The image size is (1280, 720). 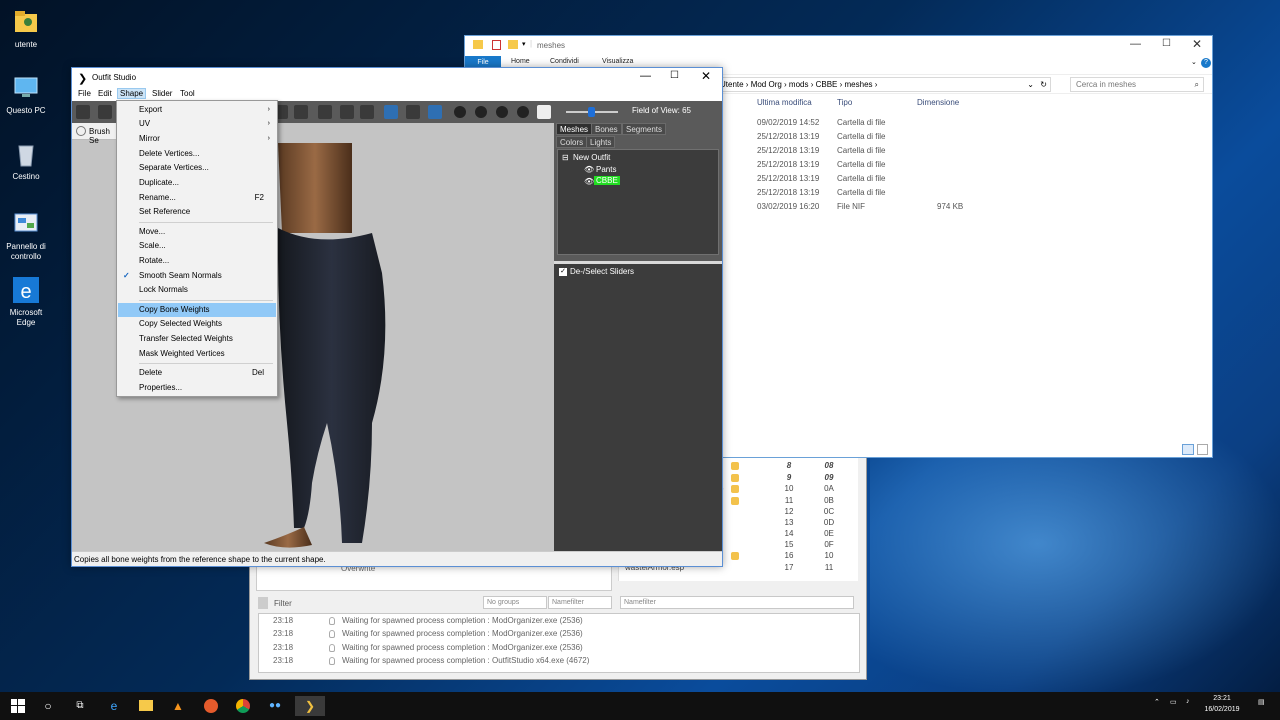 I want to click on menu-item-set-reference: Set Reference, so click(x=197, y=212).